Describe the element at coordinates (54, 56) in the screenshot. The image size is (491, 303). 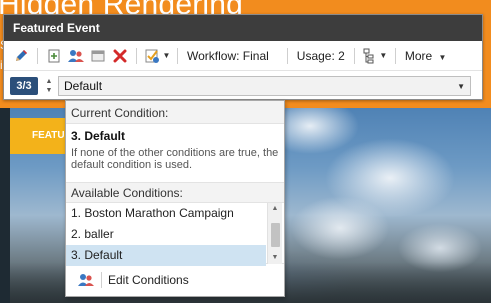
I see `insert-icon` at that location.